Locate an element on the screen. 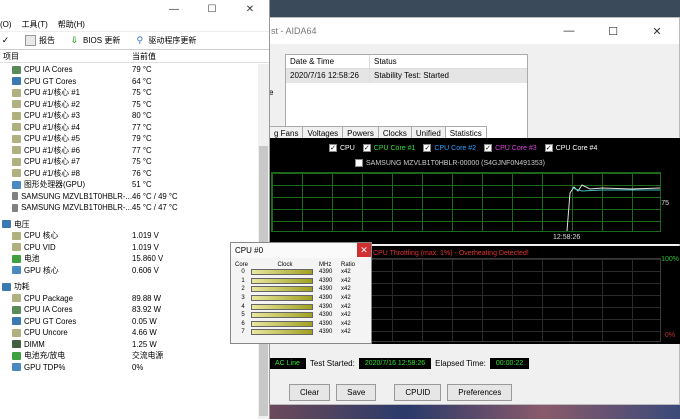  sensor-row: CPU GT Cores 64 °C is located at coordinates (129, 82).